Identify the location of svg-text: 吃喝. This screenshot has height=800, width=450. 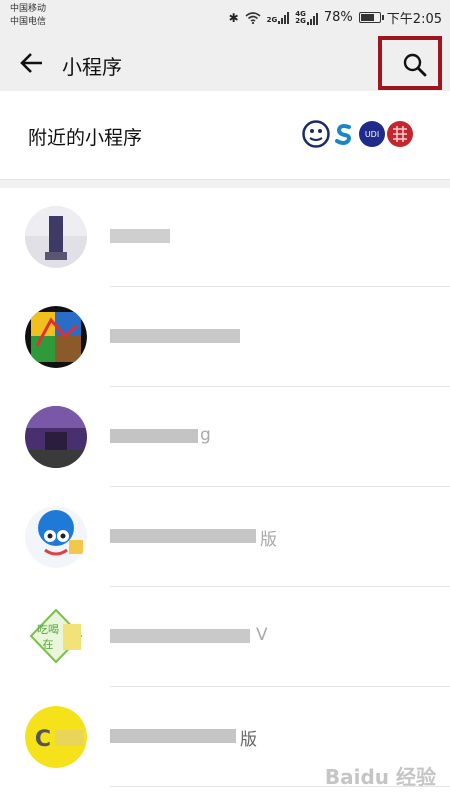
(48, 629).